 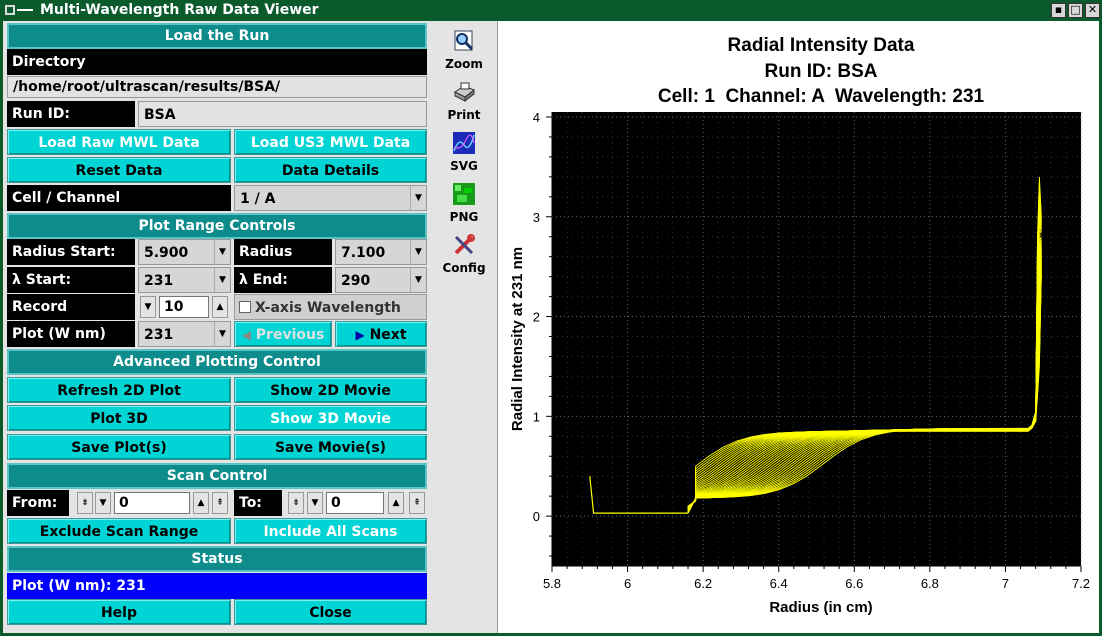 I want to click on chart-subtitle-cell: Cell: 1 Channel: A Wavelength: 231, so click(x=821, y=96).